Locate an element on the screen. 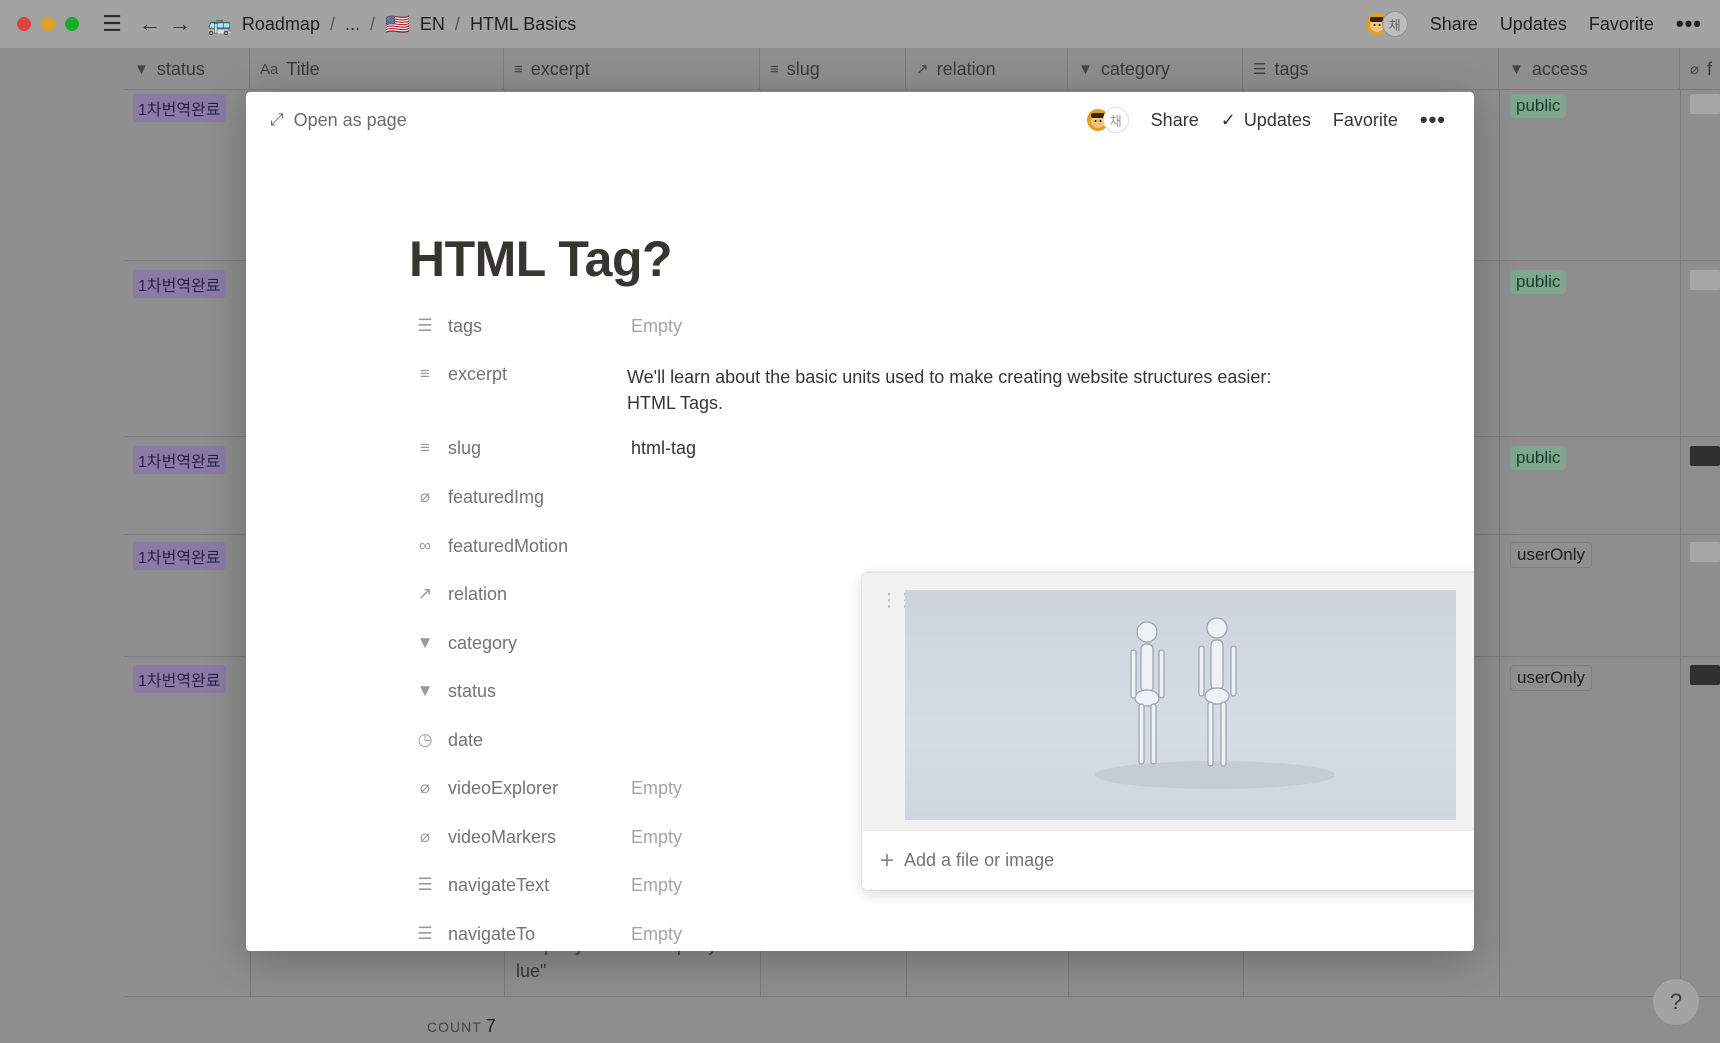 This screenshot has height=1043, width=1720. sidebar-toggle-icon: ☰ is located at coordinates (112, 24).